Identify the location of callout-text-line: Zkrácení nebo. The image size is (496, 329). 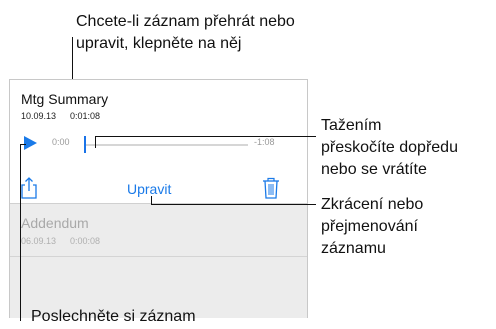
(372, 204).